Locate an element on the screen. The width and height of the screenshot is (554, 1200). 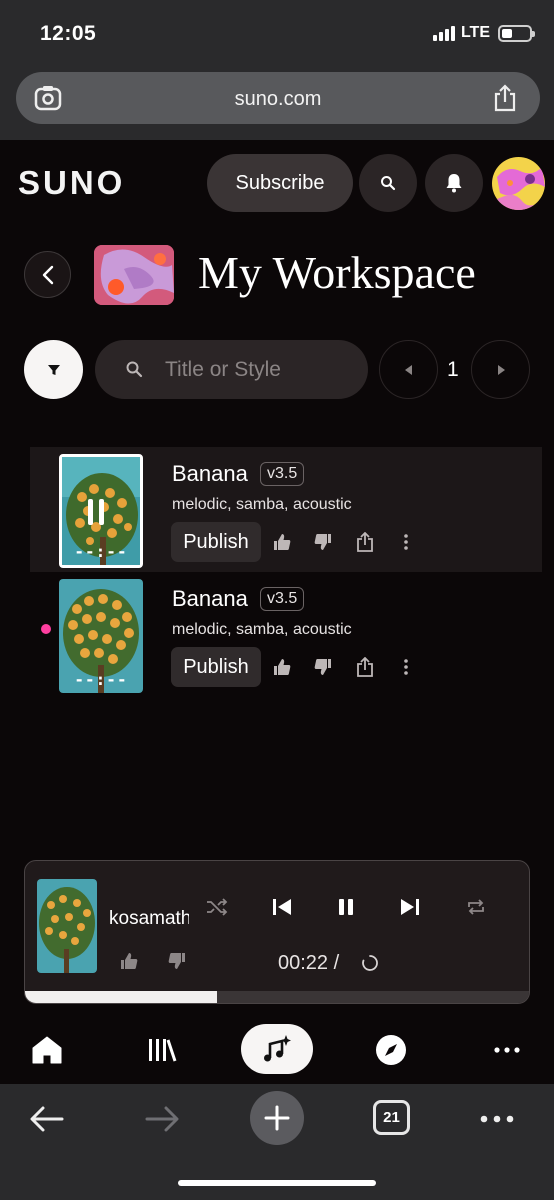
address-bar: suno.com is located at coordinates (278, 98).